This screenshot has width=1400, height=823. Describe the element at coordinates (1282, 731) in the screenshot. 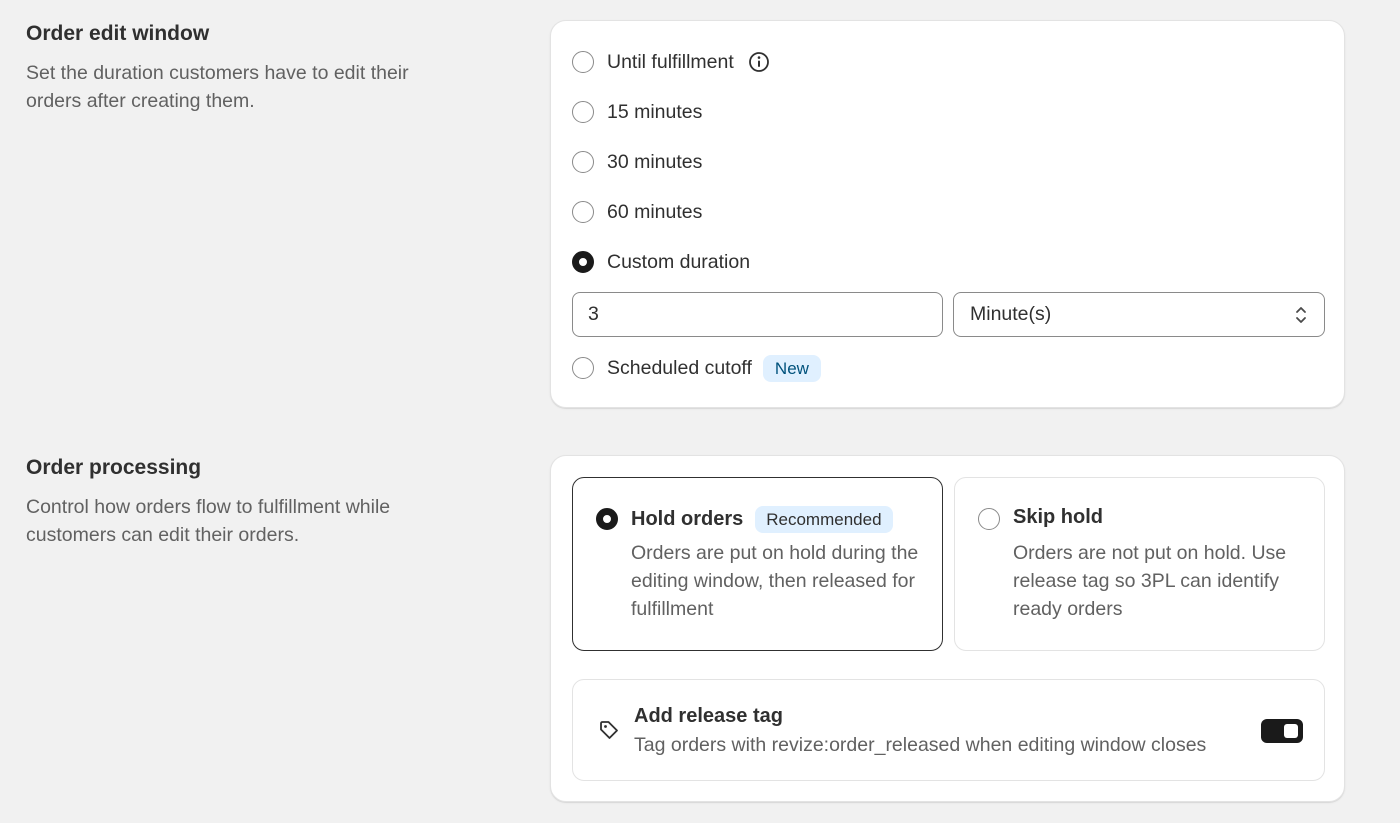

I see `release-tag-toggle` at that location.